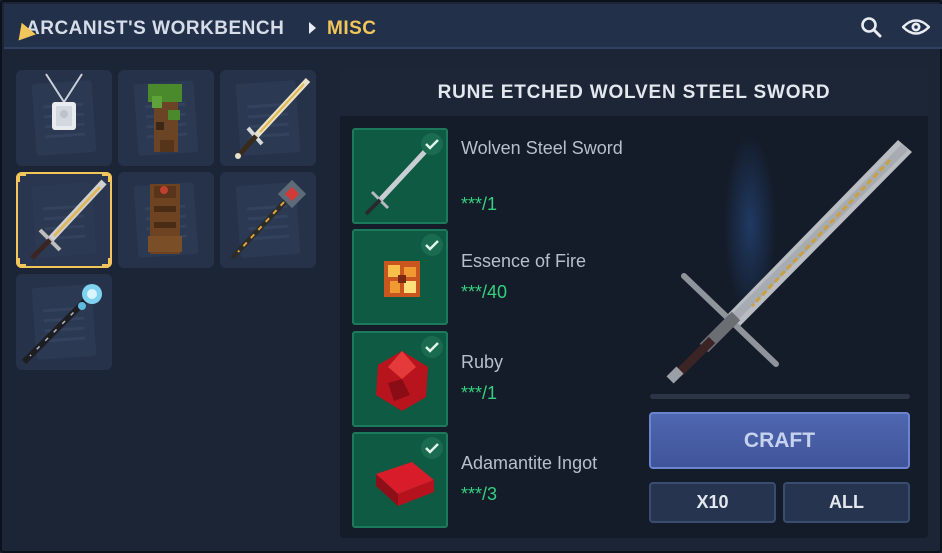 Image resolution: width=942 pixels, height=553 pixels. I want to click on grid-item-rune-sword, so click(64, 220).